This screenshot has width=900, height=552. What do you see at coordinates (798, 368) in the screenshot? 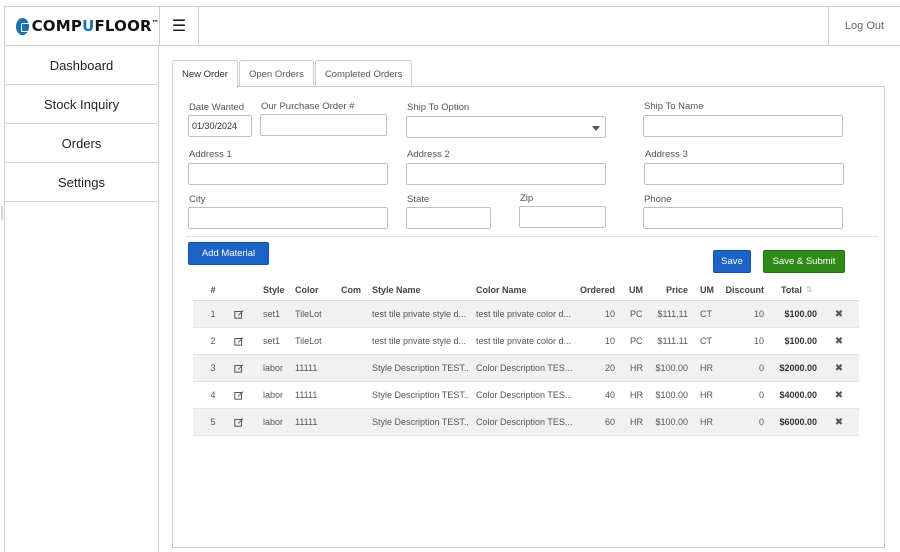
I see `row-total: $2000.00` at bounding box center [798, 368].